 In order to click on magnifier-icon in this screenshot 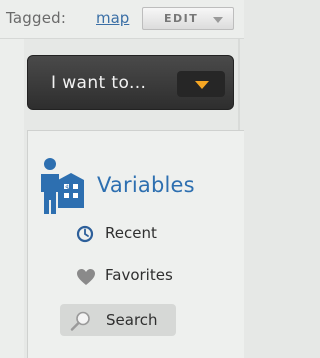, I will do `click(81, 323)`.